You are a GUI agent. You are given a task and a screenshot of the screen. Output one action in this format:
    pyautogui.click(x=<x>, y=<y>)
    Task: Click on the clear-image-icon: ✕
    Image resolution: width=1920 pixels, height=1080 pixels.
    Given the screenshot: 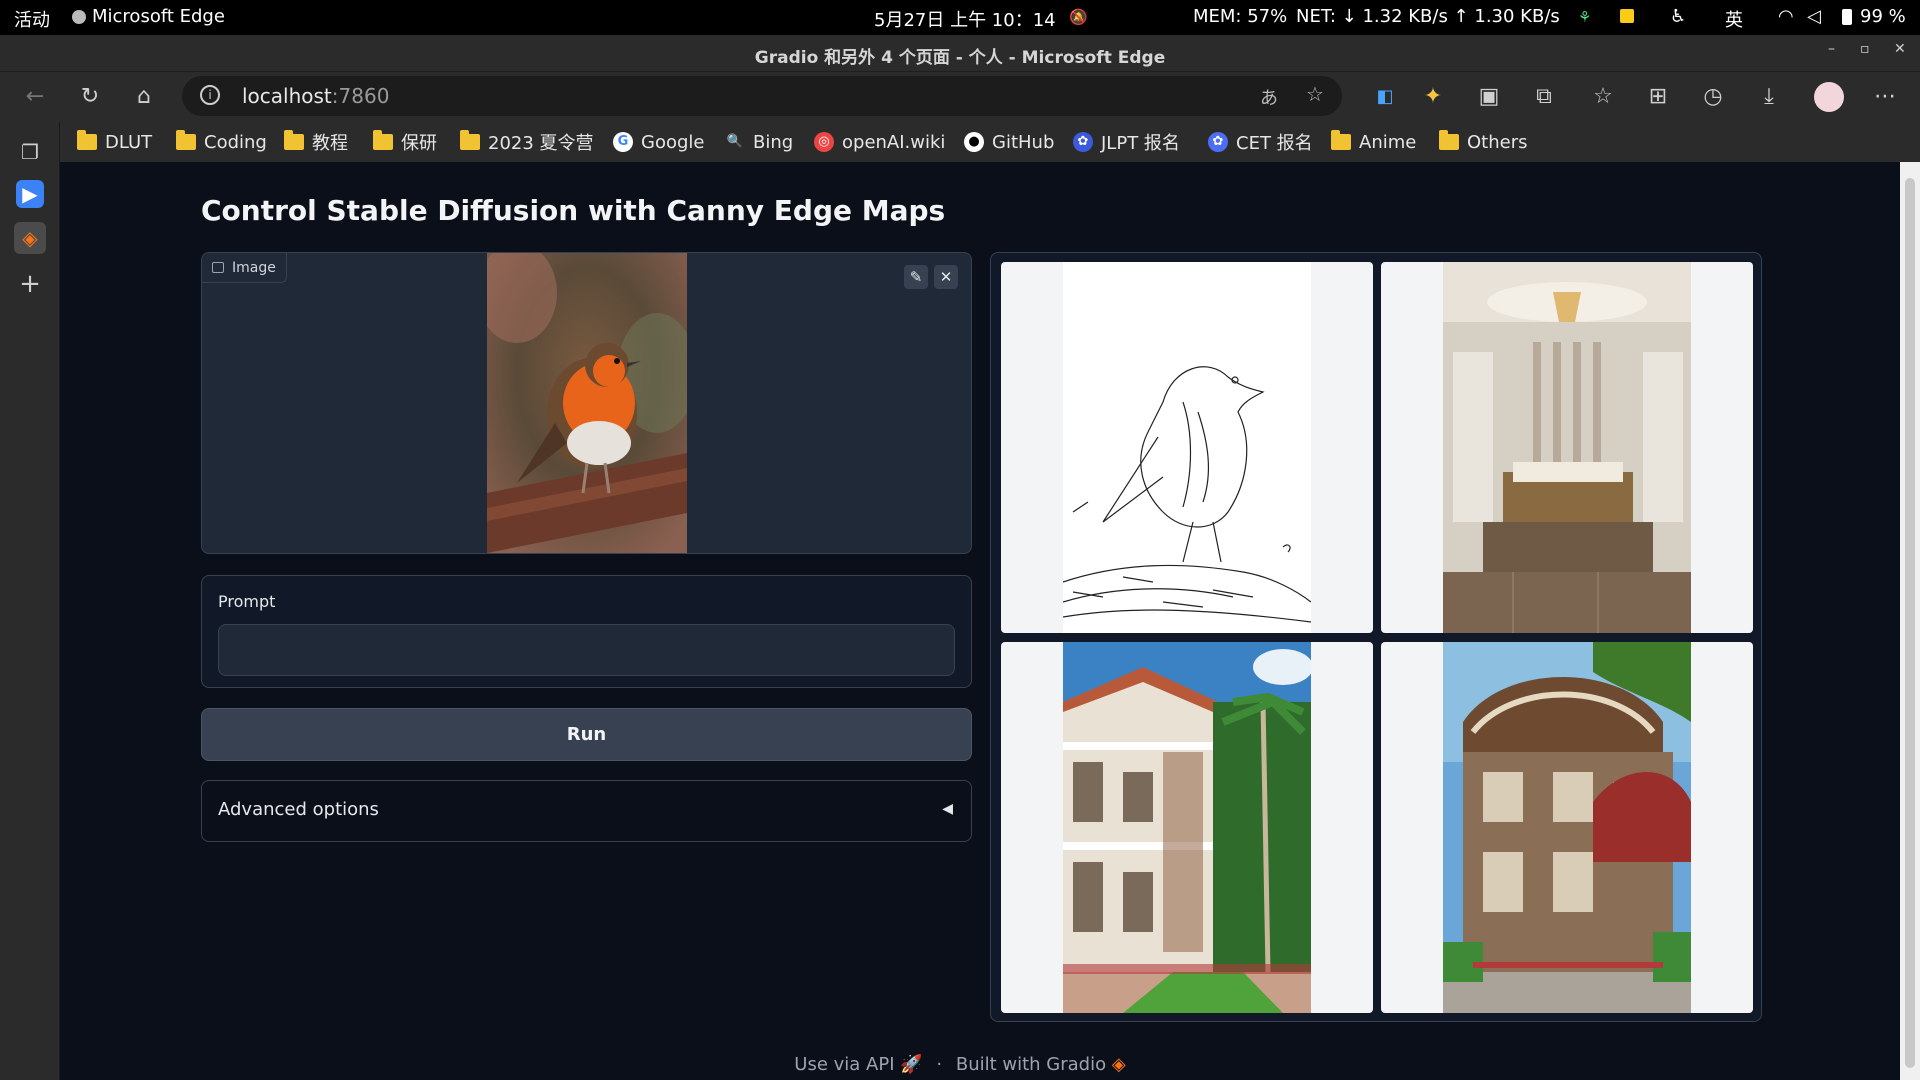 What is the action you would take?
    pyautogui.click(x=946, y=277)
    